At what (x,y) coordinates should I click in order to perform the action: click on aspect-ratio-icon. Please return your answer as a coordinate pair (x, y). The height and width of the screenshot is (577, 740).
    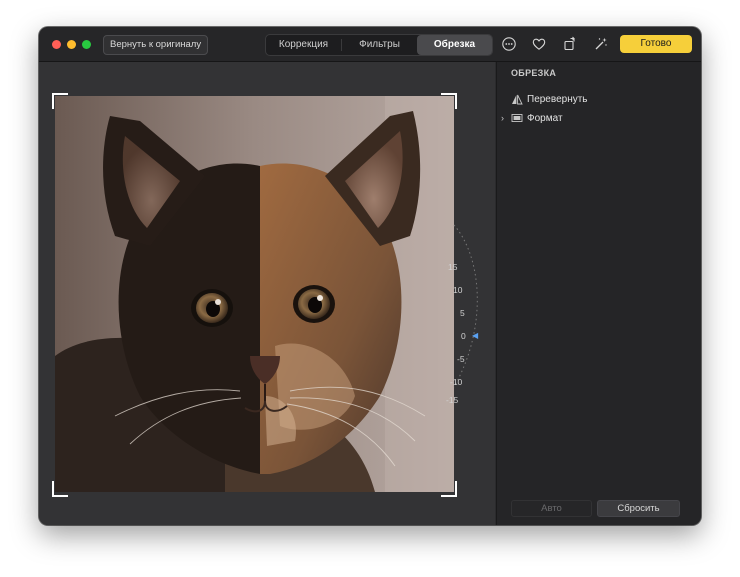
    Looking at the image, I should click on (517, 118).